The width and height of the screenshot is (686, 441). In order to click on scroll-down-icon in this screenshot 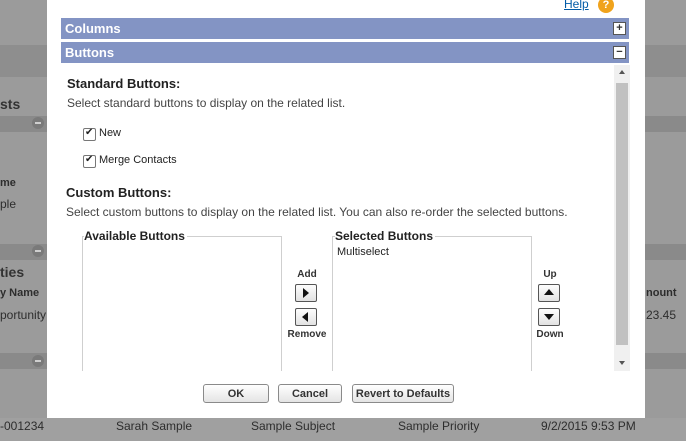, I will do `click(622, 363)`.